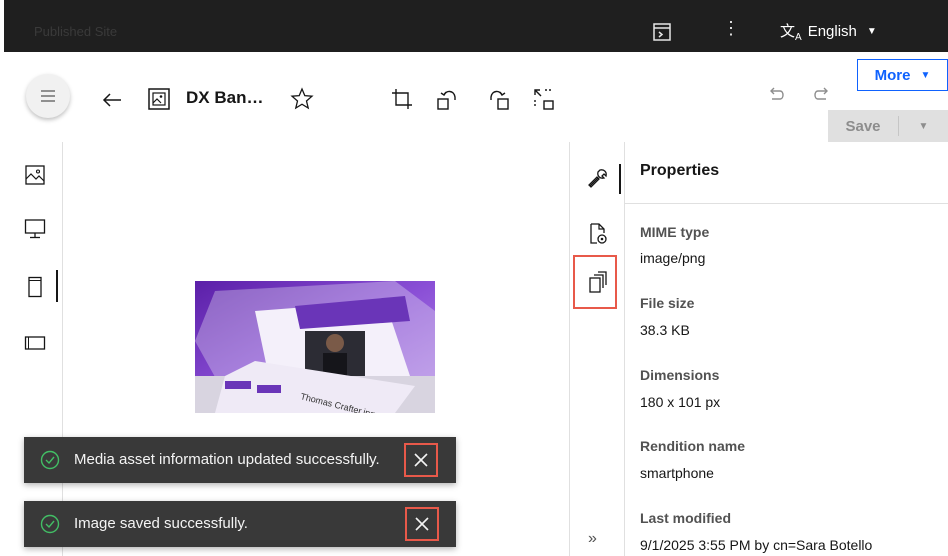  Describe the element at coordinates (680, 402) in the screenshot. I see `prop-value-dimensions: 180 x 101 px` at that location.